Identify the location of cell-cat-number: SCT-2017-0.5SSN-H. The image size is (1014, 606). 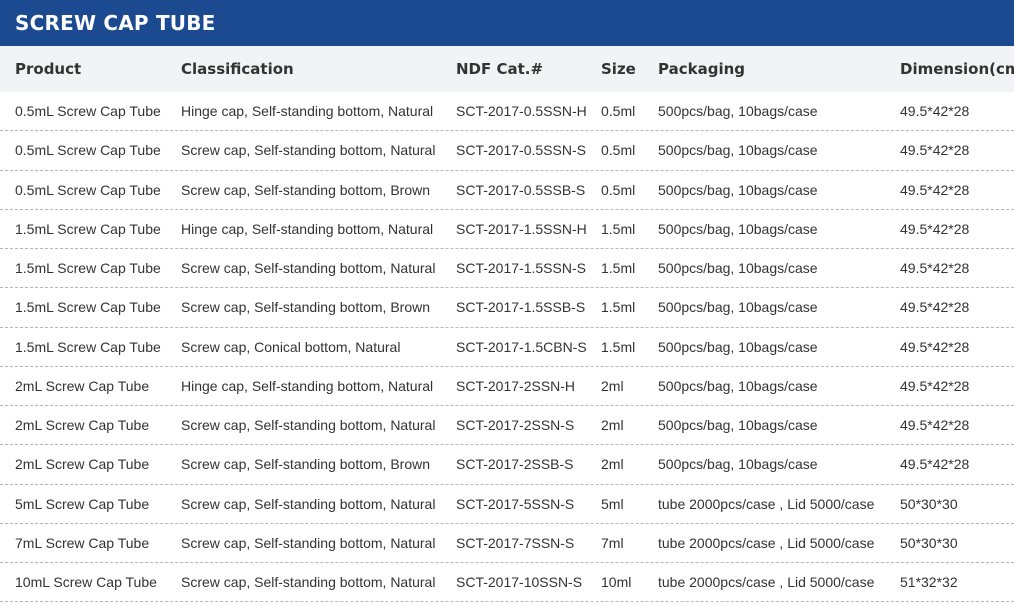
(521, 111).